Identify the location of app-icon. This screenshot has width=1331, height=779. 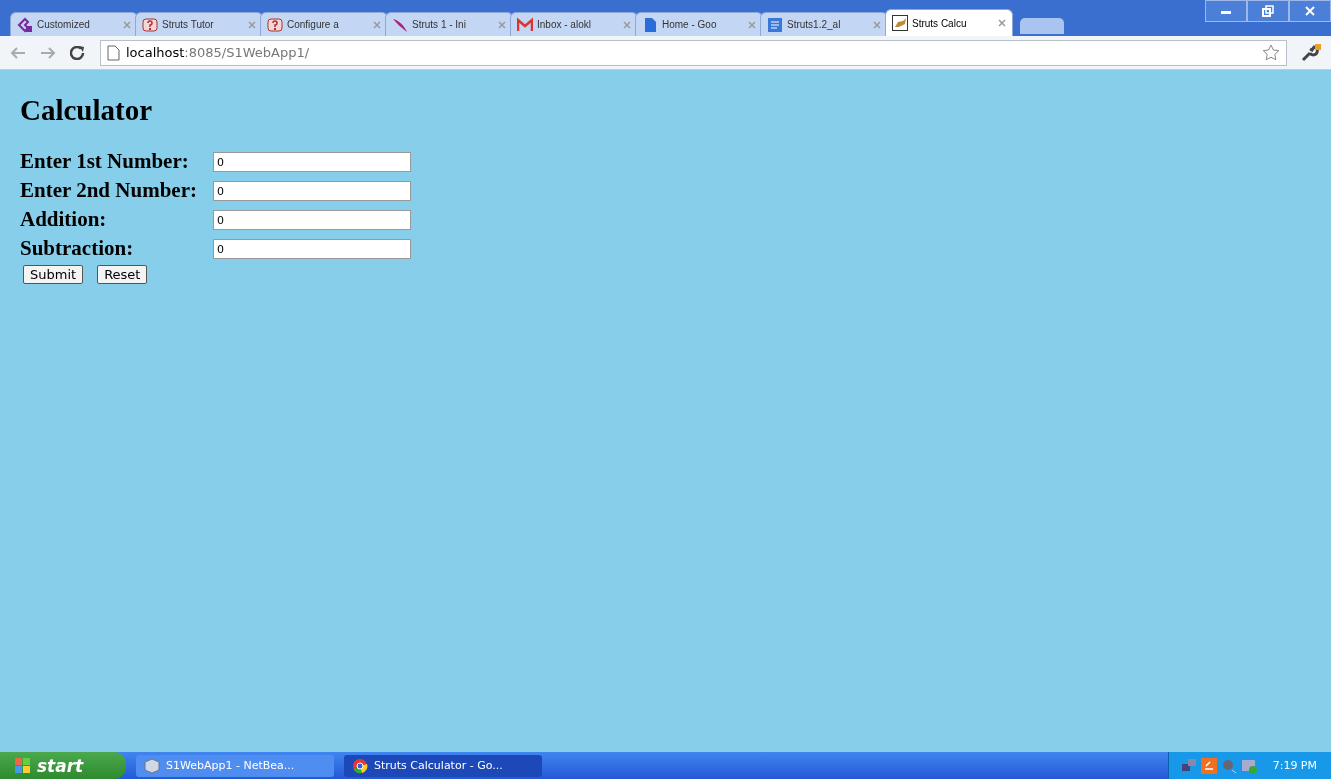
(1208, 765).